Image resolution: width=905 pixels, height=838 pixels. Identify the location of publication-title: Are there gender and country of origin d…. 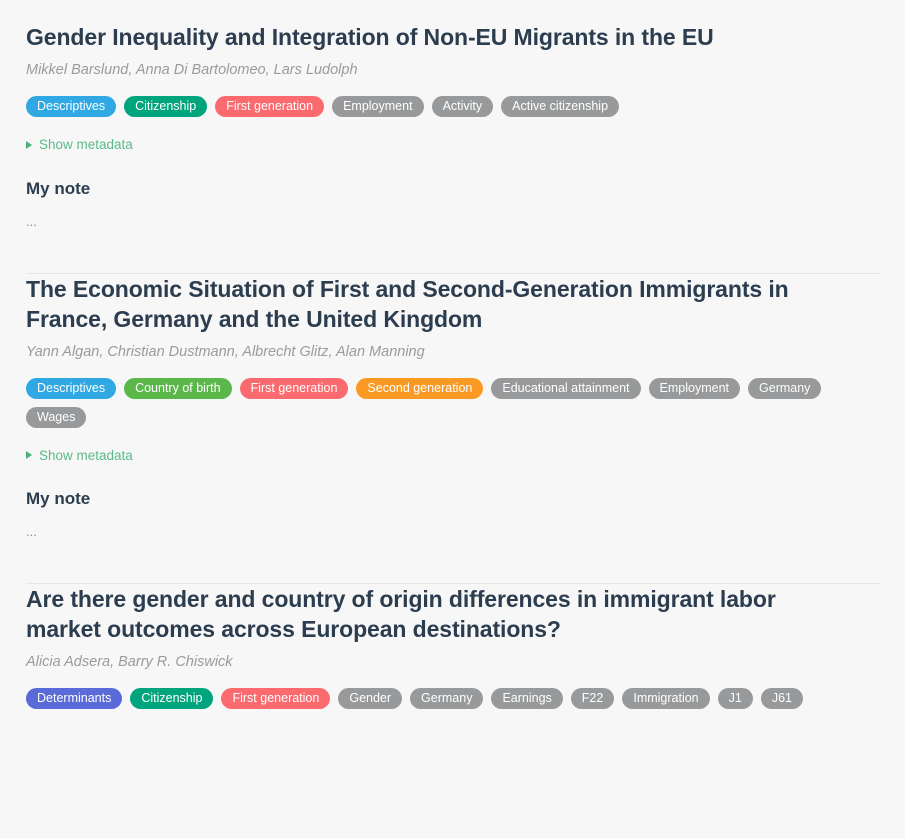
(426, 614).